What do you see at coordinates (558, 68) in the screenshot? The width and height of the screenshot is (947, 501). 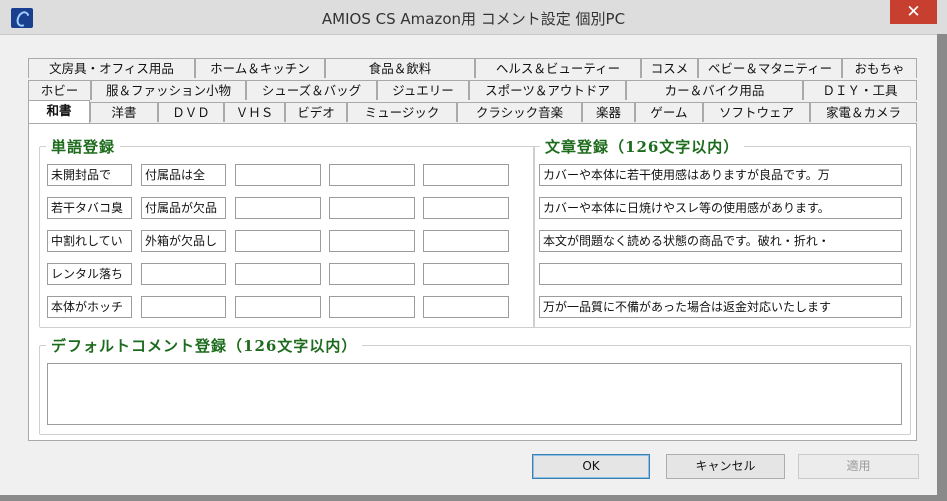 I see `tab-health-beauty: ヘルス＆ビューティー` at bounding box center [558, 68].